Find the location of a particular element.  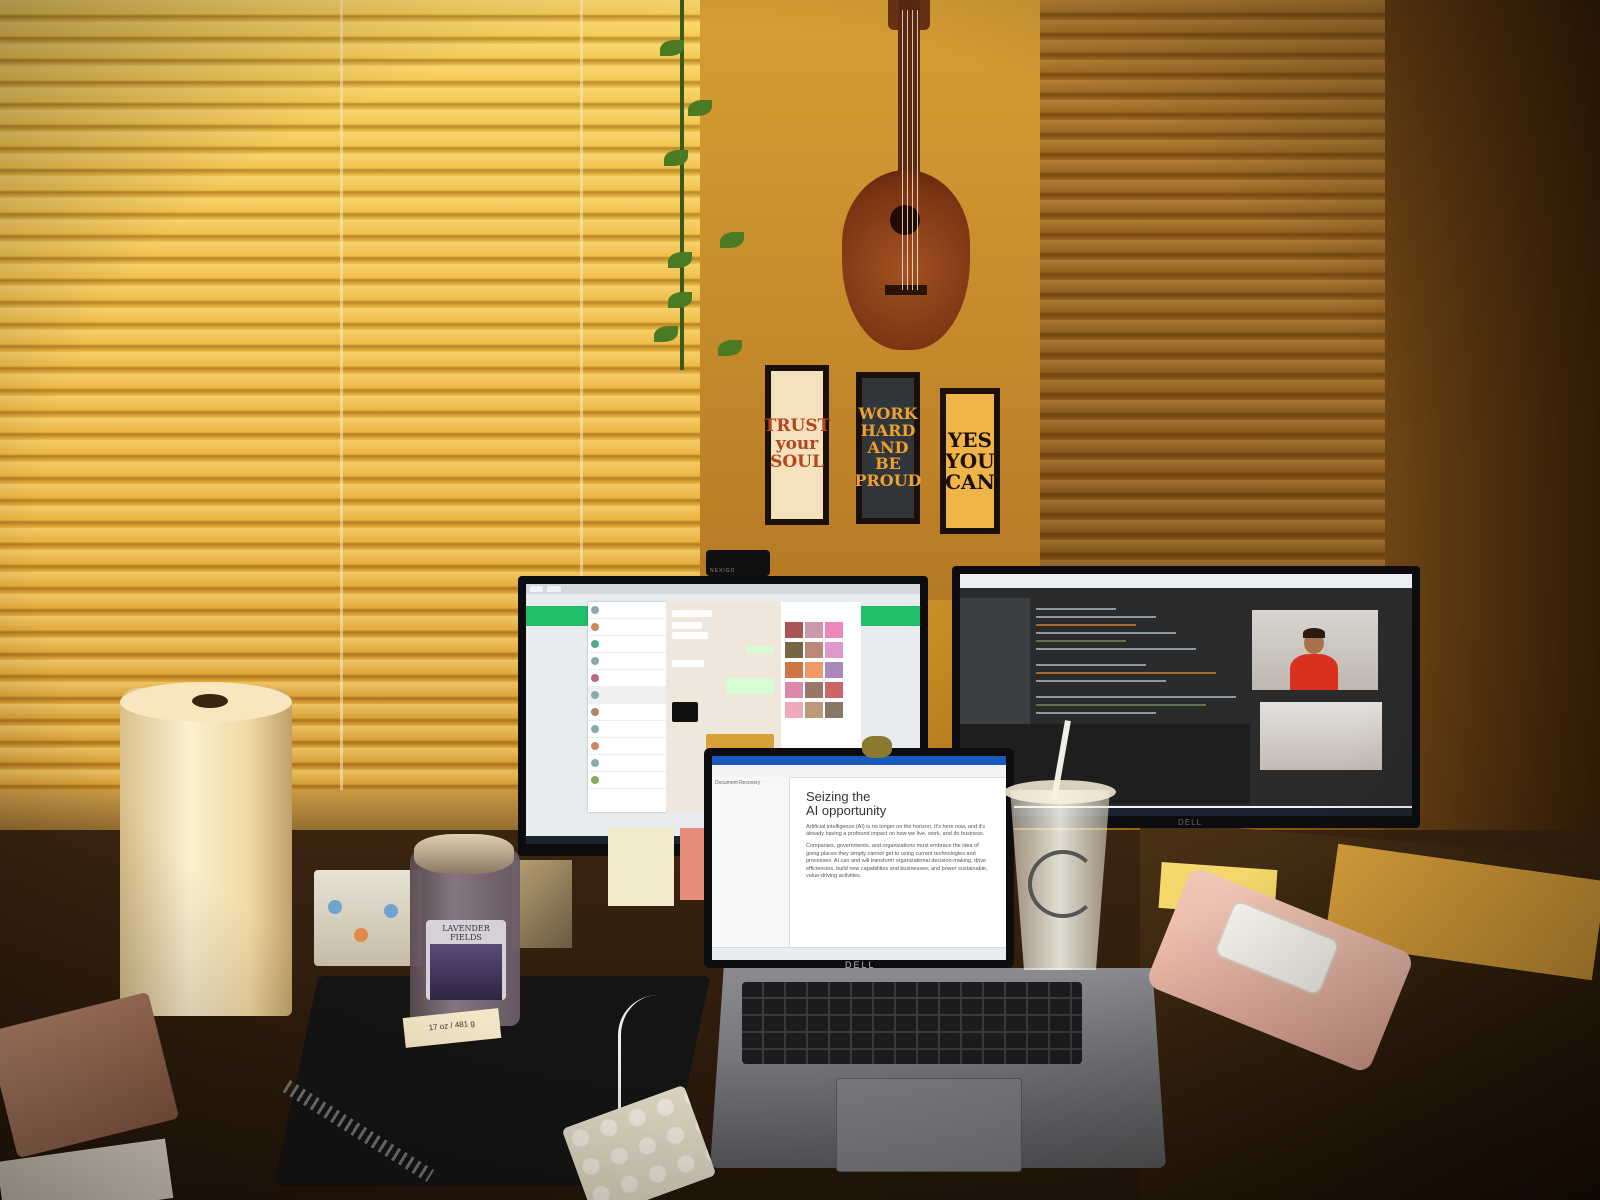

lavender-illustration is located at coordinates (466, 972).